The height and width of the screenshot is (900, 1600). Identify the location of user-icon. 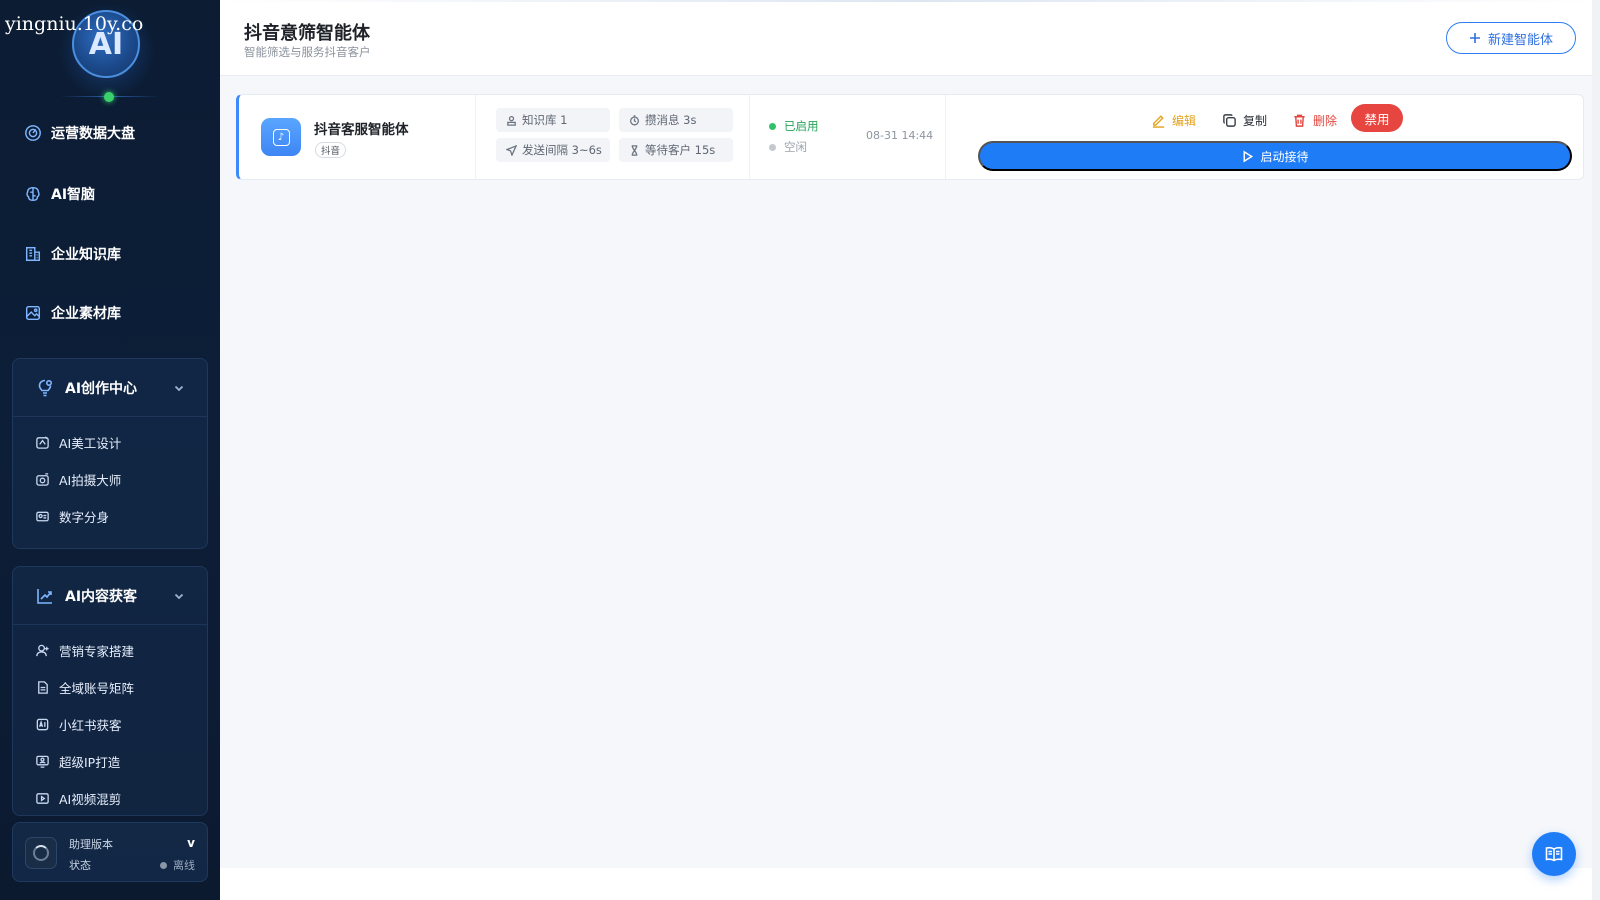
(42, 650).